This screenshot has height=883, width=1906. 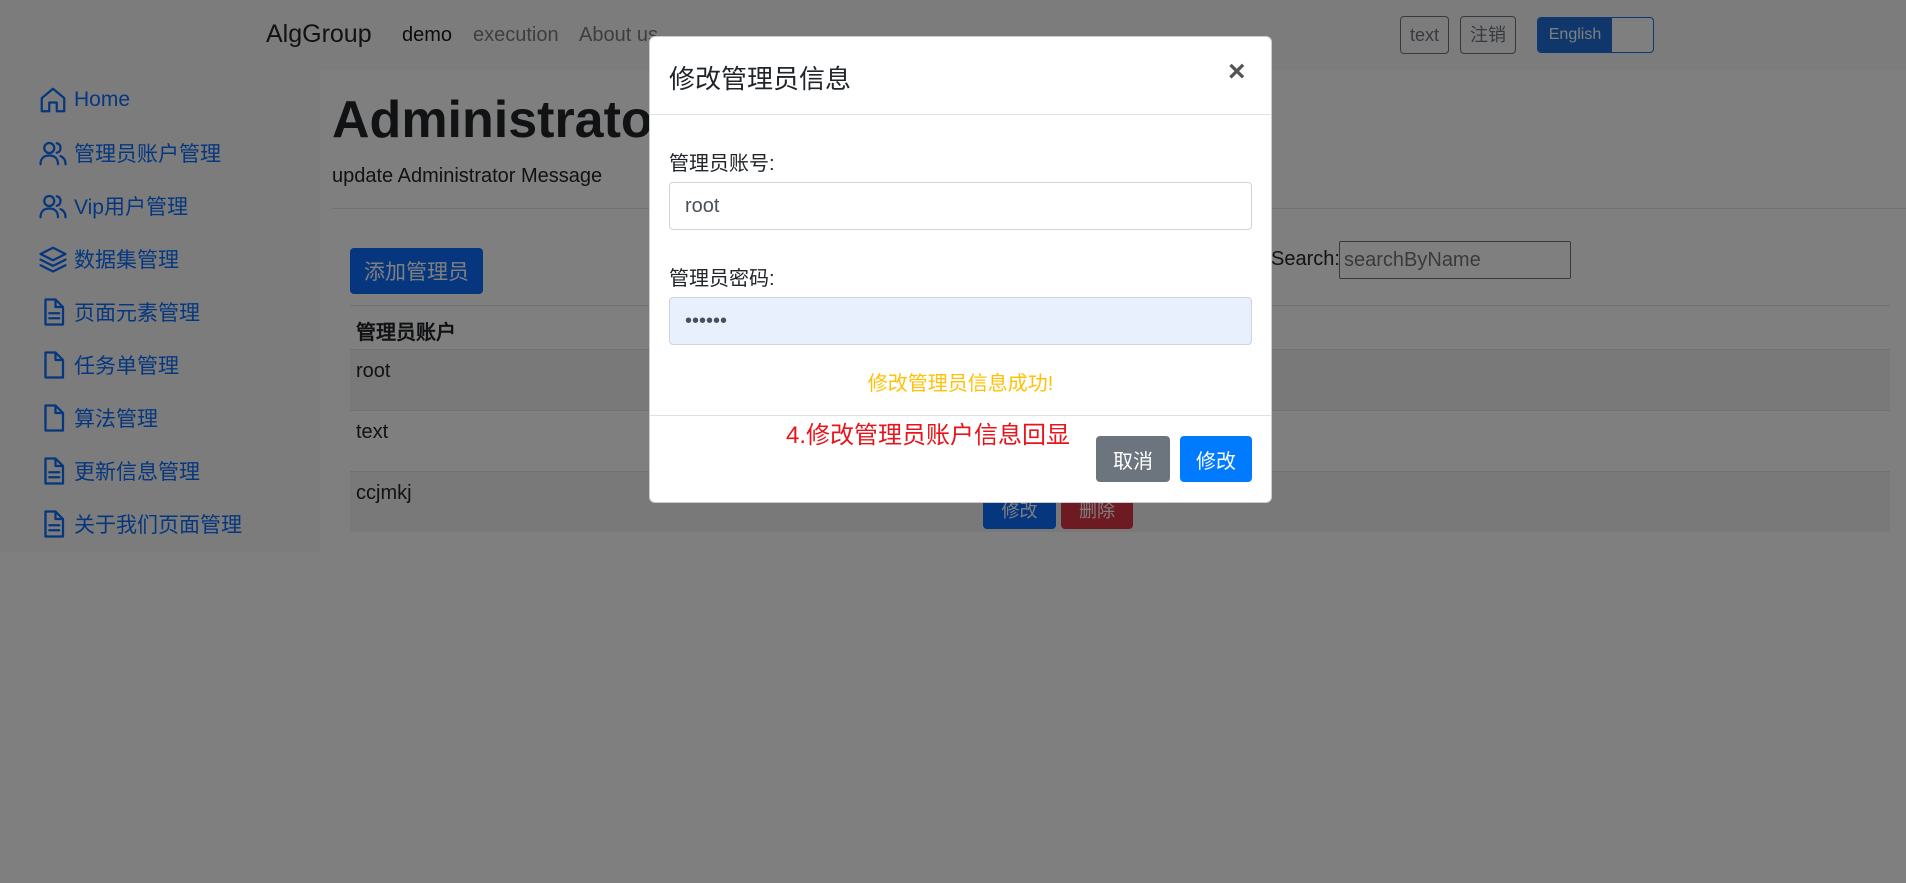 I want to click on password-input, so click(x=960, y=321).